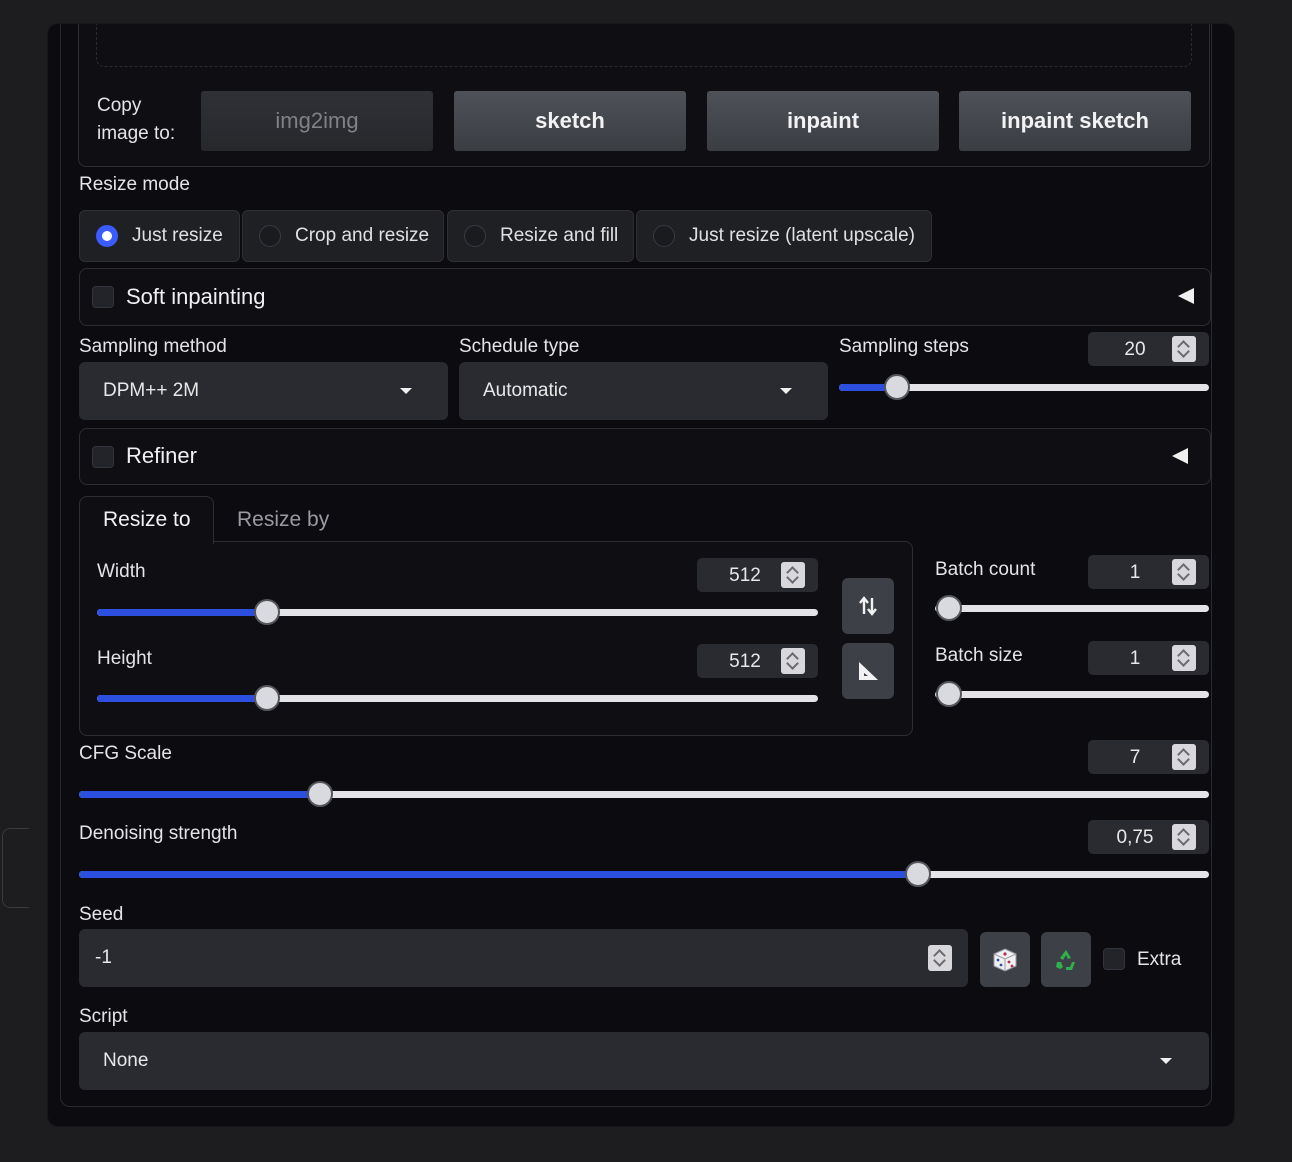 Image resolution: width=1292 pixels, height=1162 pixels. Describe the element at coordinates (985, 569) in the screenshot. I see `batch-count-label: Batch count` at that location.